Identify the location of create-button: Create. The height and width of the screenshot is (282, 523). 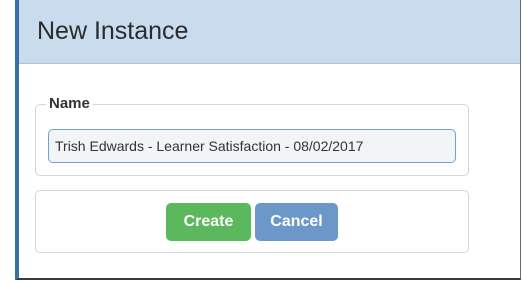
(208, 221).